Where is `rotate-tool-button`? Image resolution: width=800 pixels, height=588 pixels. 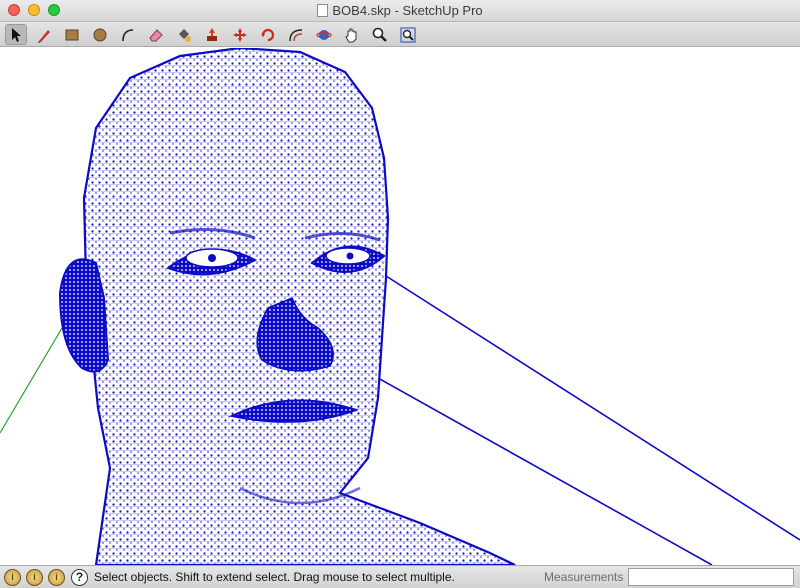 rotate-tool-button is located at coordinates (268, 34).